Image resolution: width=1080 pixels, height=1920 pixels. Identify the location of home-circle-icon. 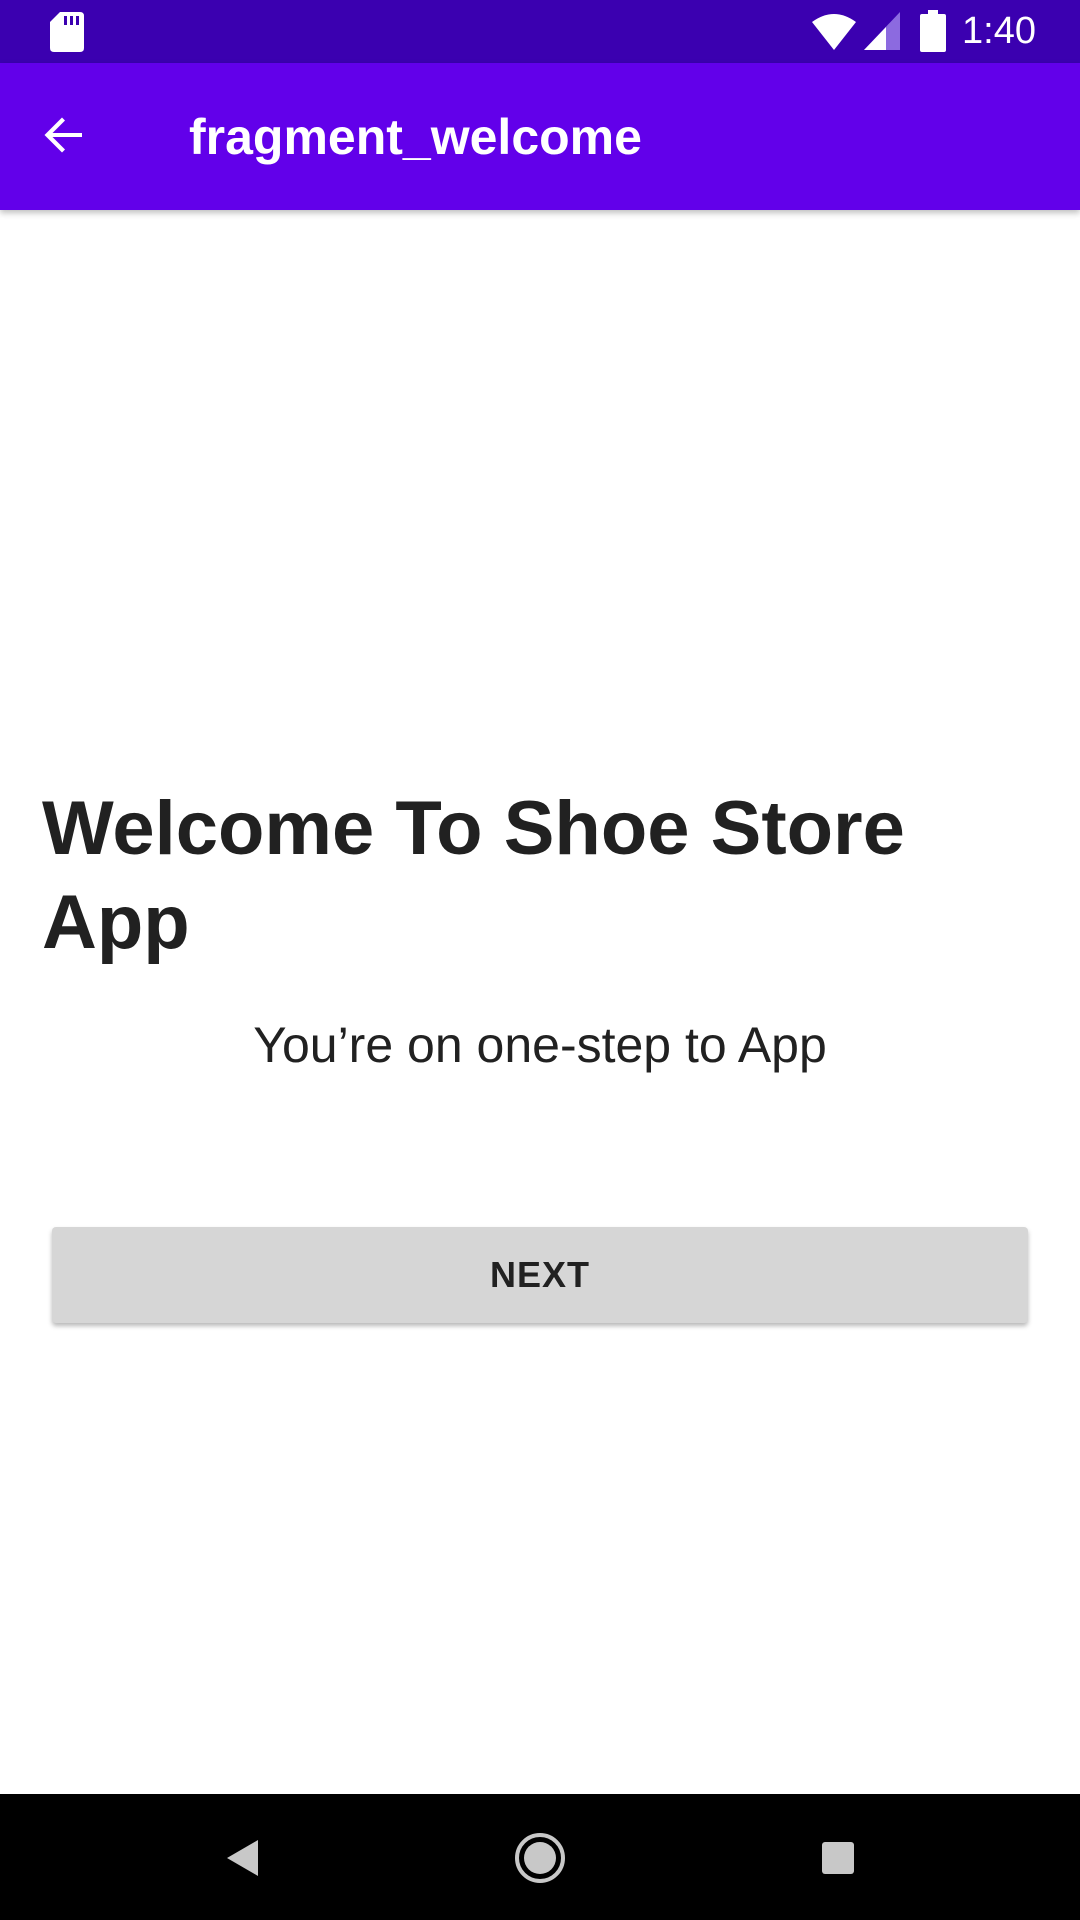
(540, 1858).